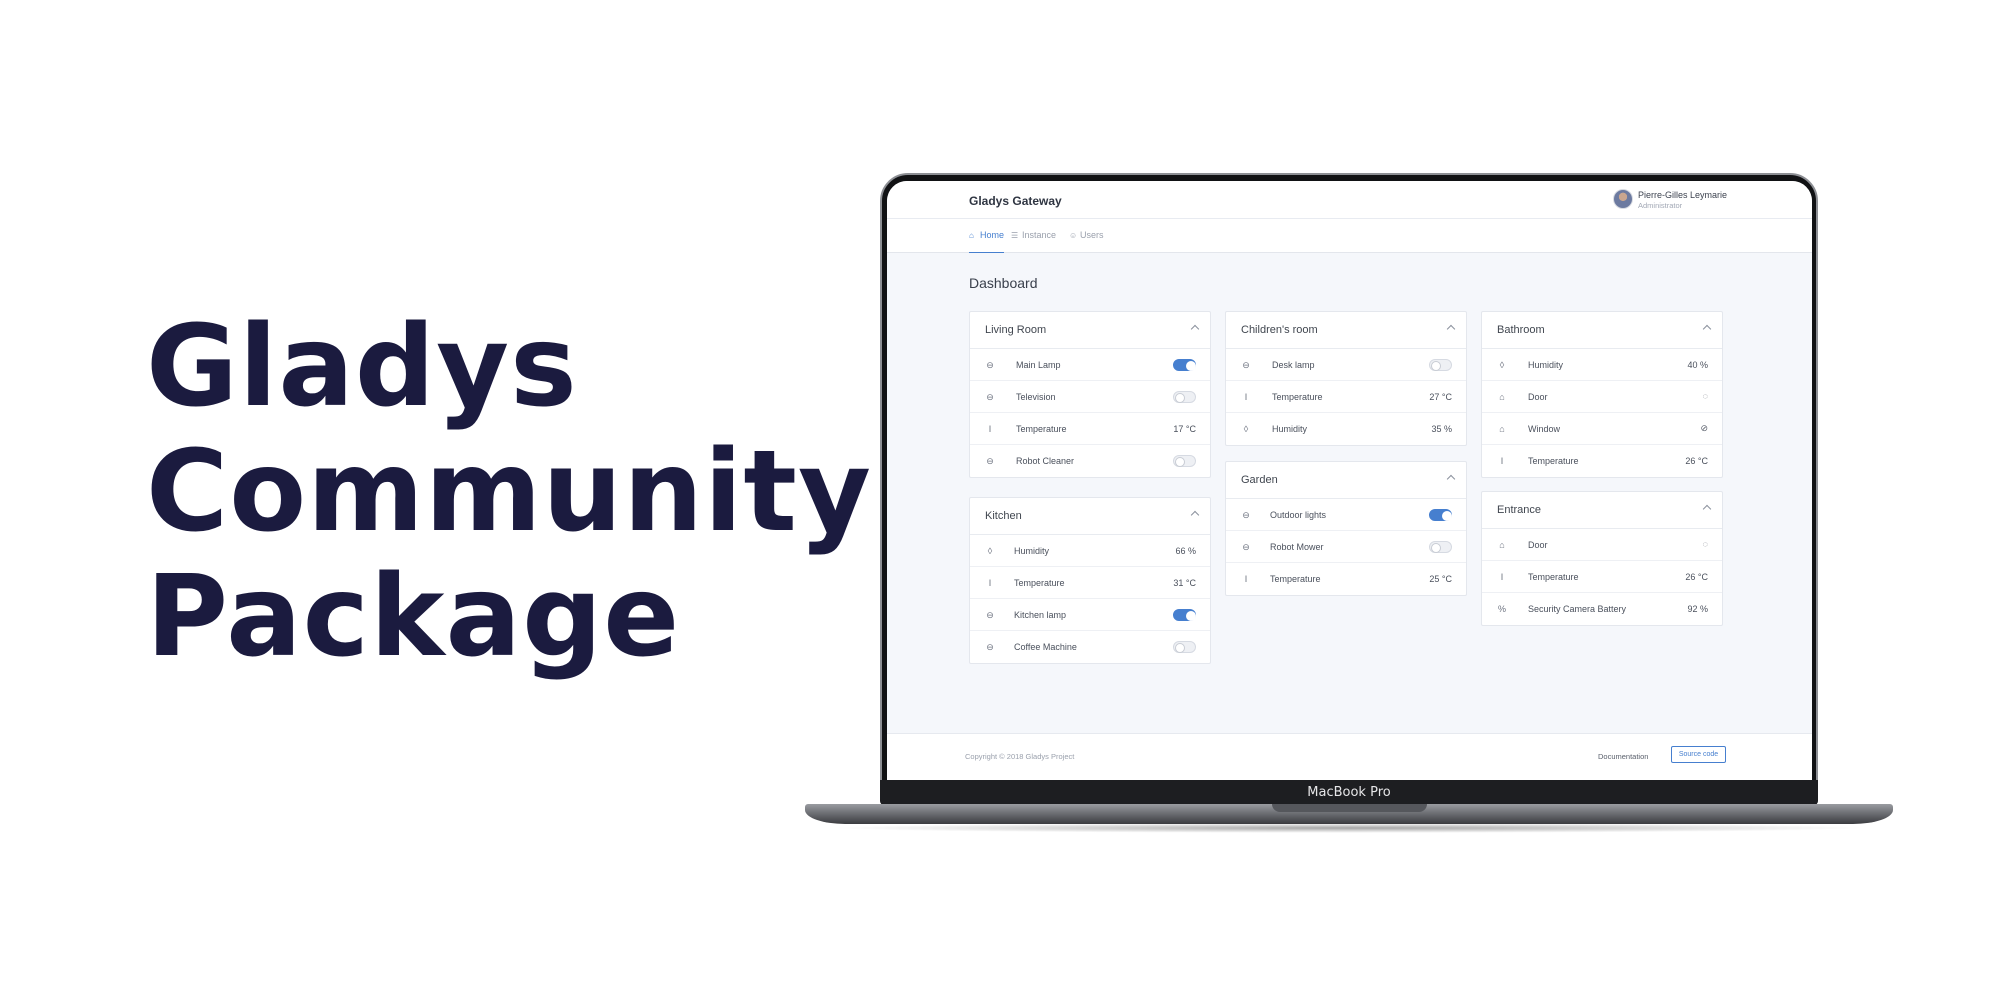 Image resolution: width=2000 pixels, height=1000 pixels. What do you see at coordinates (1090, 615) in the screenshot?
I see `device-row: ⊖ Kitchen lamp` at bounding box center [1090, 615].